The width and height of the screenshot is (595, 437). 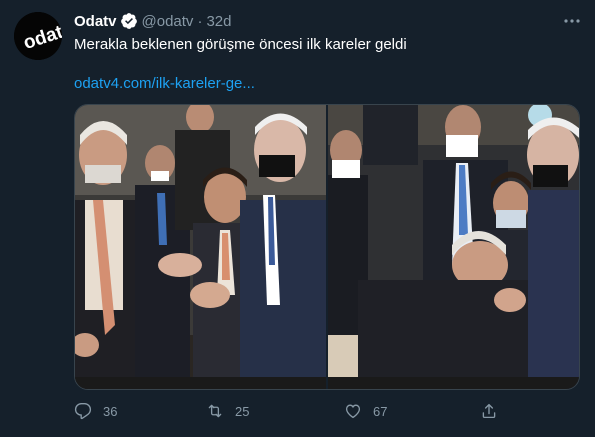 I want to click on retweet-icon, so click(x=215, y=411).